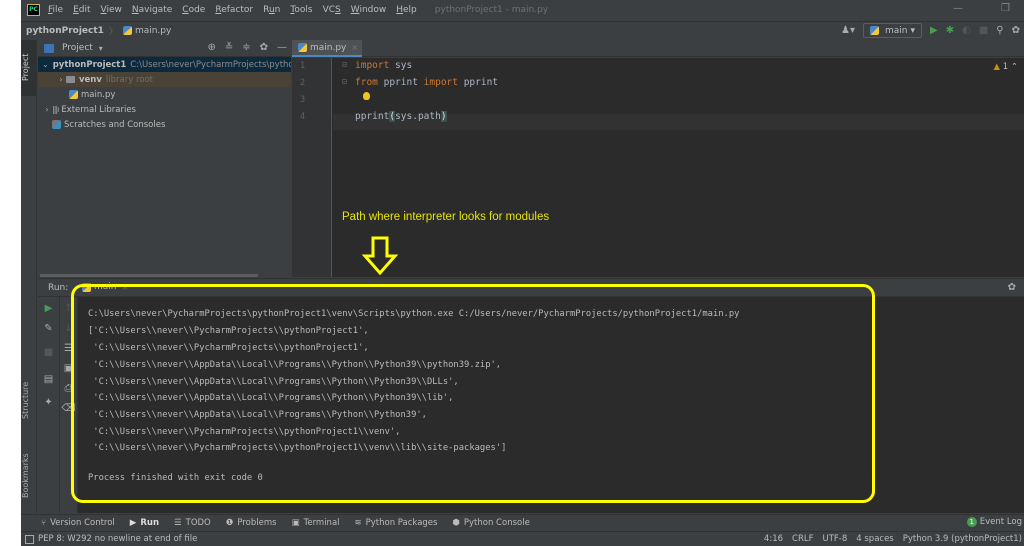  I want to click on rerun-icon: ▶, so click(48, 308).